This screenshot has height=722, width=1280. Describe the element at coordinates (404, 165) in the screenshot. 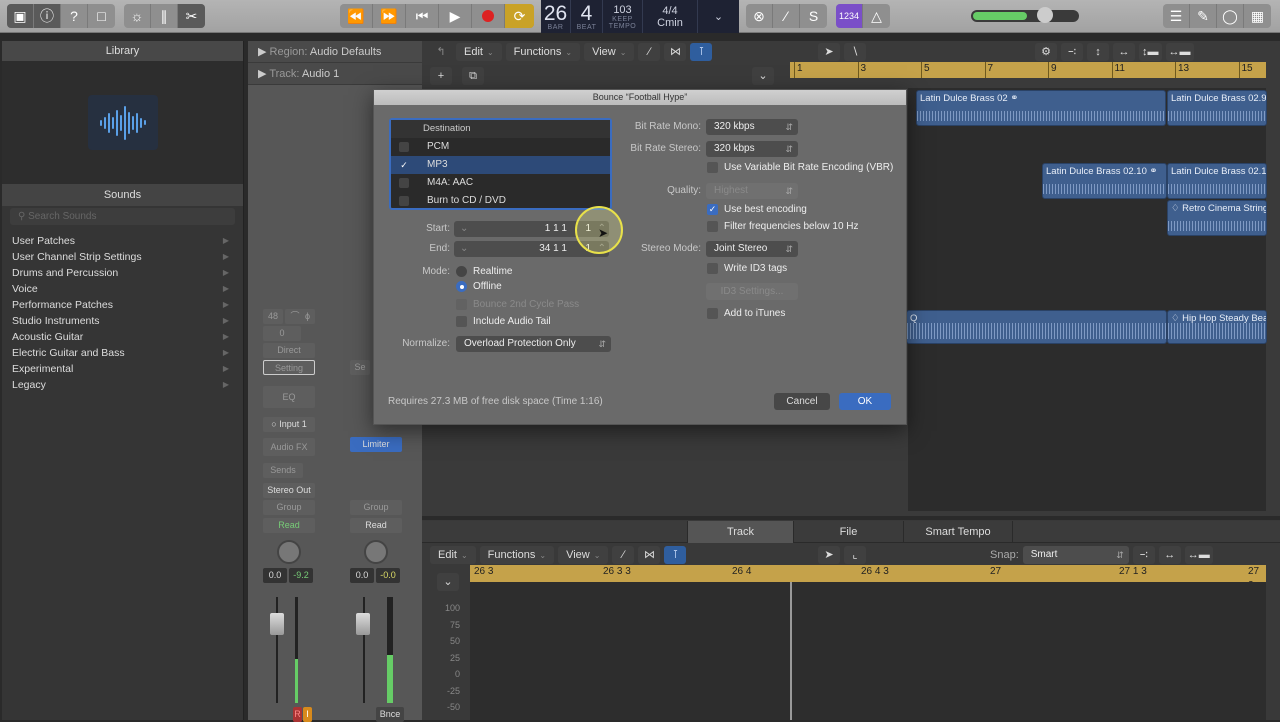

I see `checkbox-checked: ✓` at that location.